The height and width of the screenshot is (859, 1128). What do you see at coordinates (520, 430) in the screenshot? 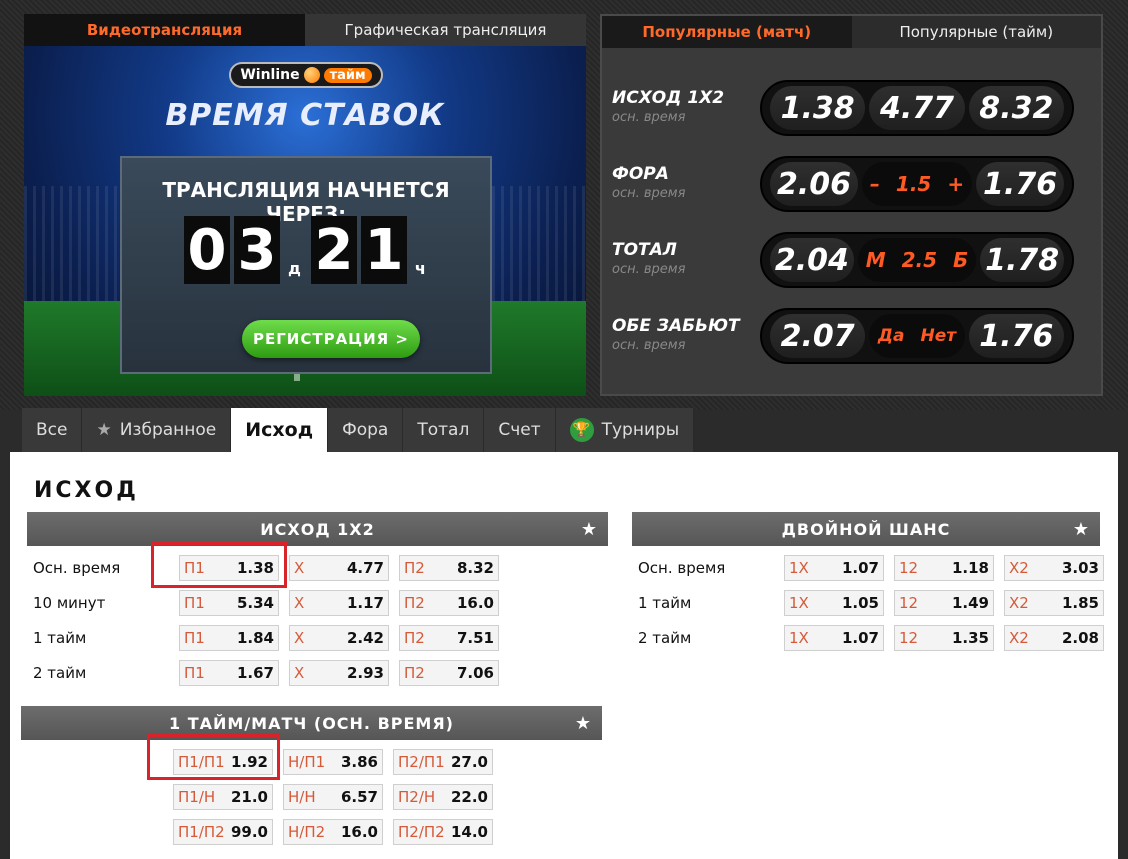
I see `tab-score: Счет` at bounding box center [520, 430].